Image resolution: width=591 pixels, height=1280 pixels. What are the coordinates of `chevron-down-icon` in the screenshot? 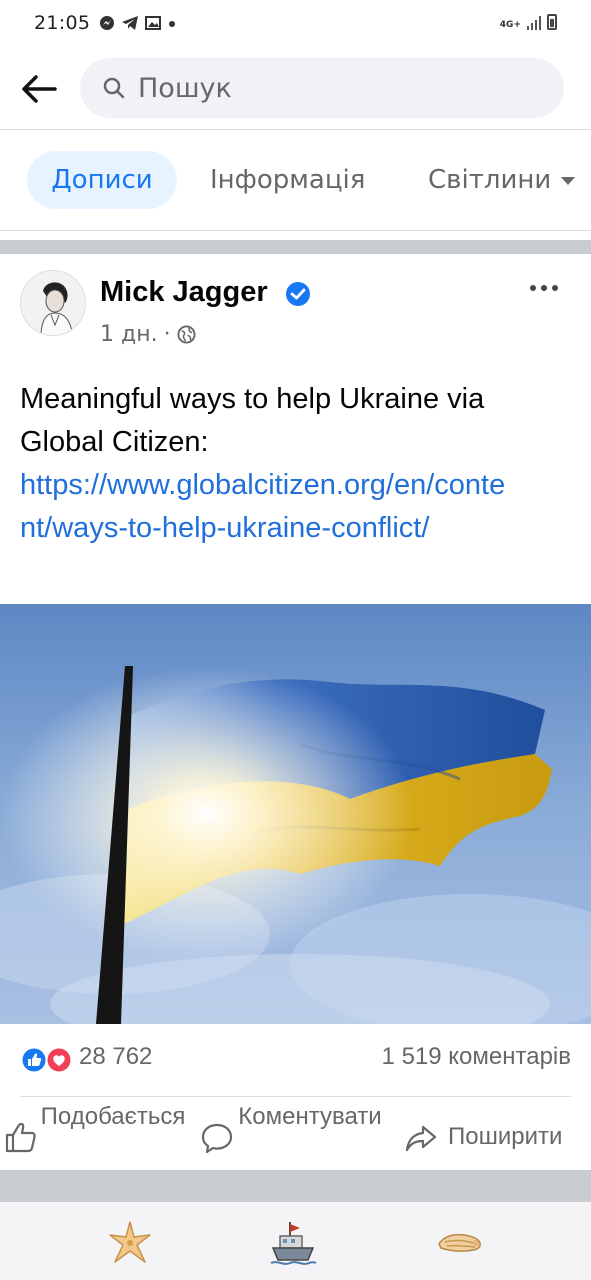 It's located at (568, 180).